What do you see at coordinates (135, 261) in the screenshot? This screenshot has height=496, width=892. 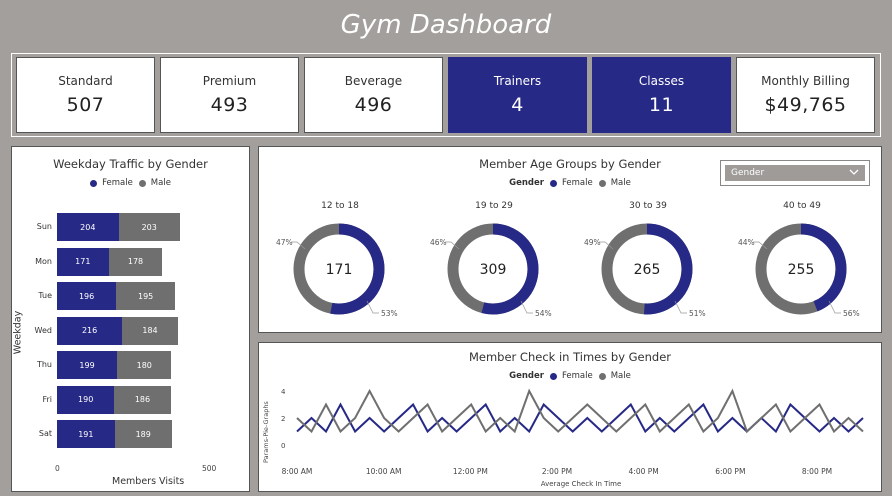 I see `male-bar: 178` at bounding box center [135, 261].